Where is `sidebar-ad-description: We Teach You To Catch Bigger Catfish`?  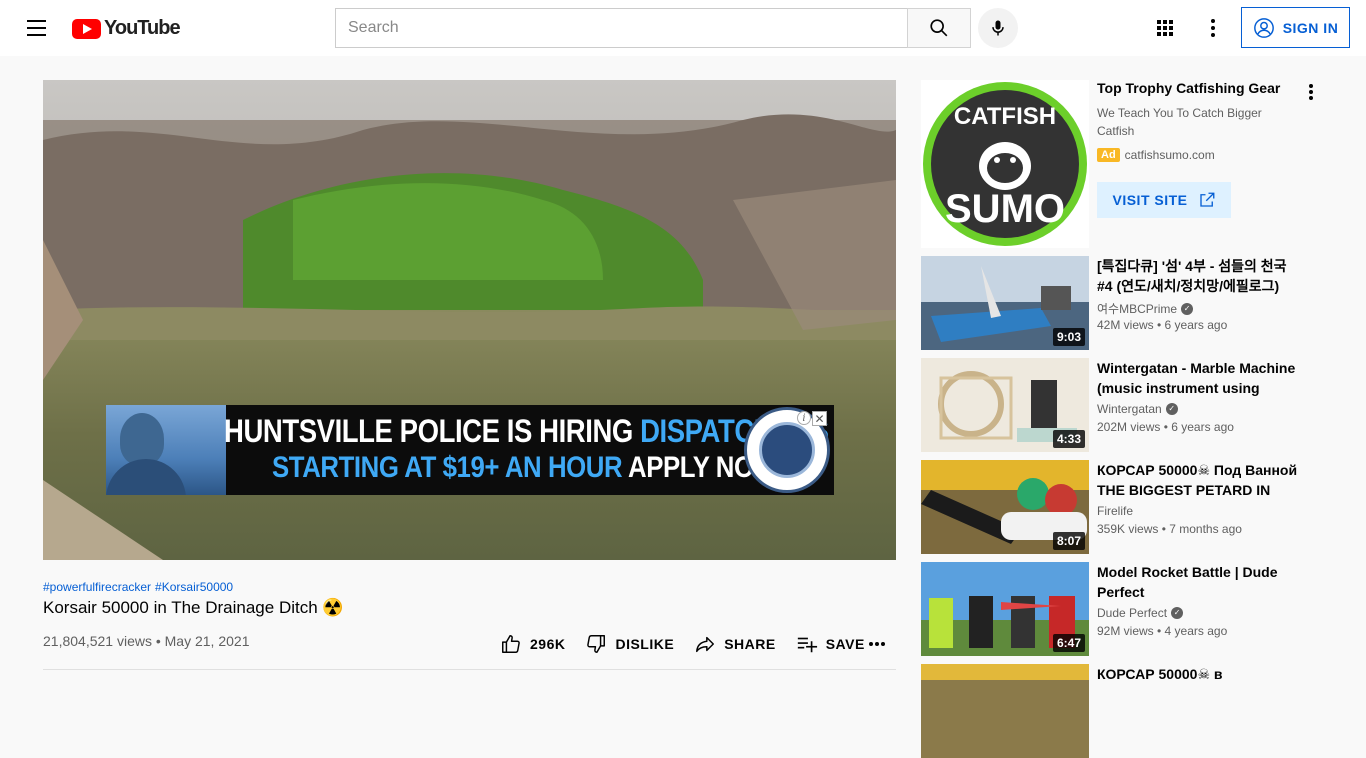
sidebar-ad-description: We Teach You To Catch Bigger Catfish is located at coordinates (1179, 122).